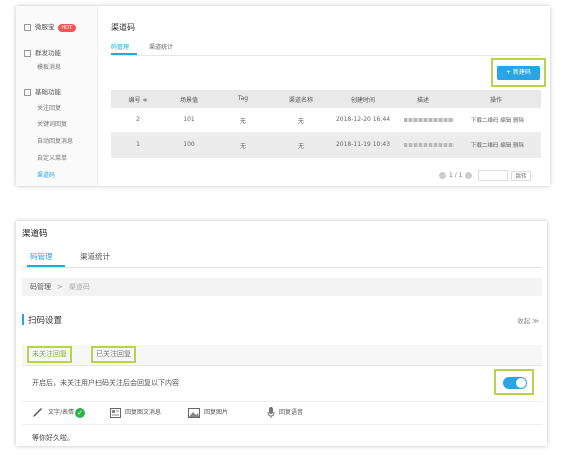  I want to click on microphone-icon, so click(271, 412).